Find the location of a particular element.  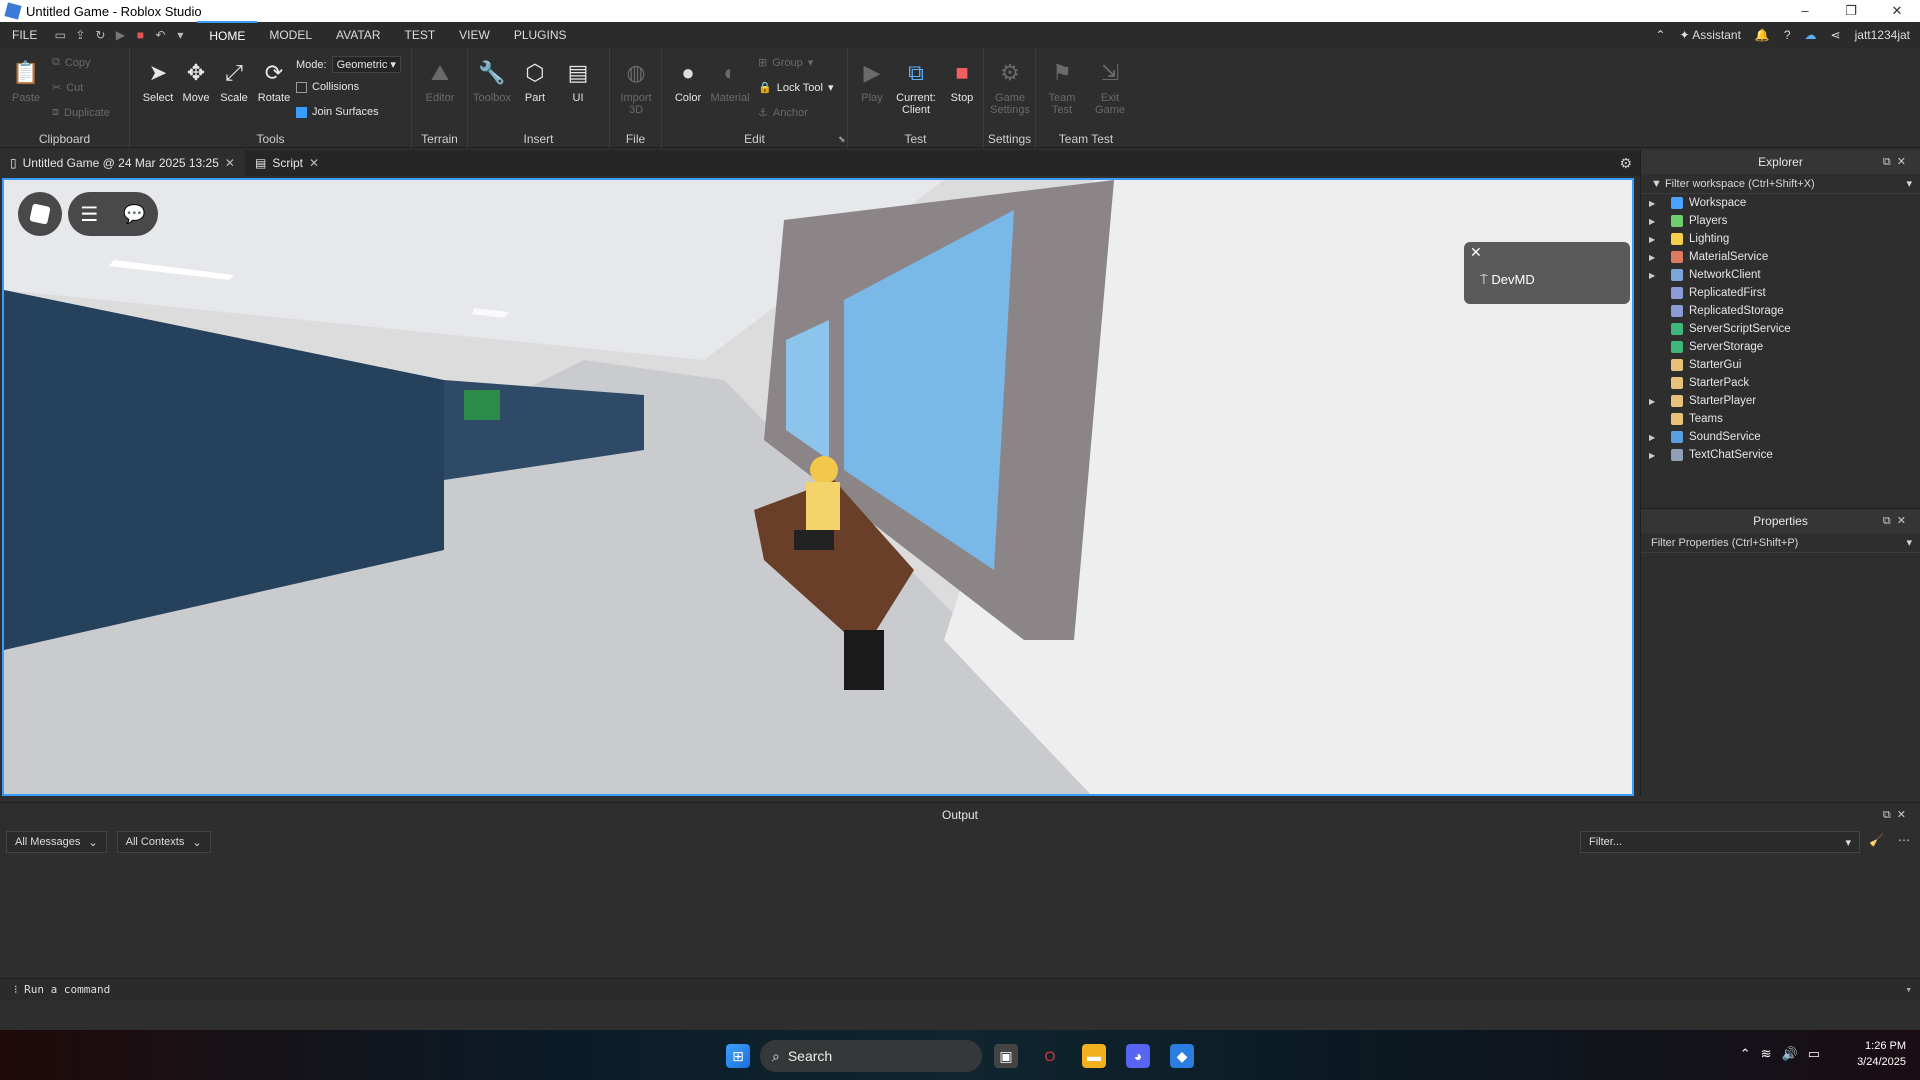

mode-dropdown: Geometric ▾ is located at coordinates (366, 64).